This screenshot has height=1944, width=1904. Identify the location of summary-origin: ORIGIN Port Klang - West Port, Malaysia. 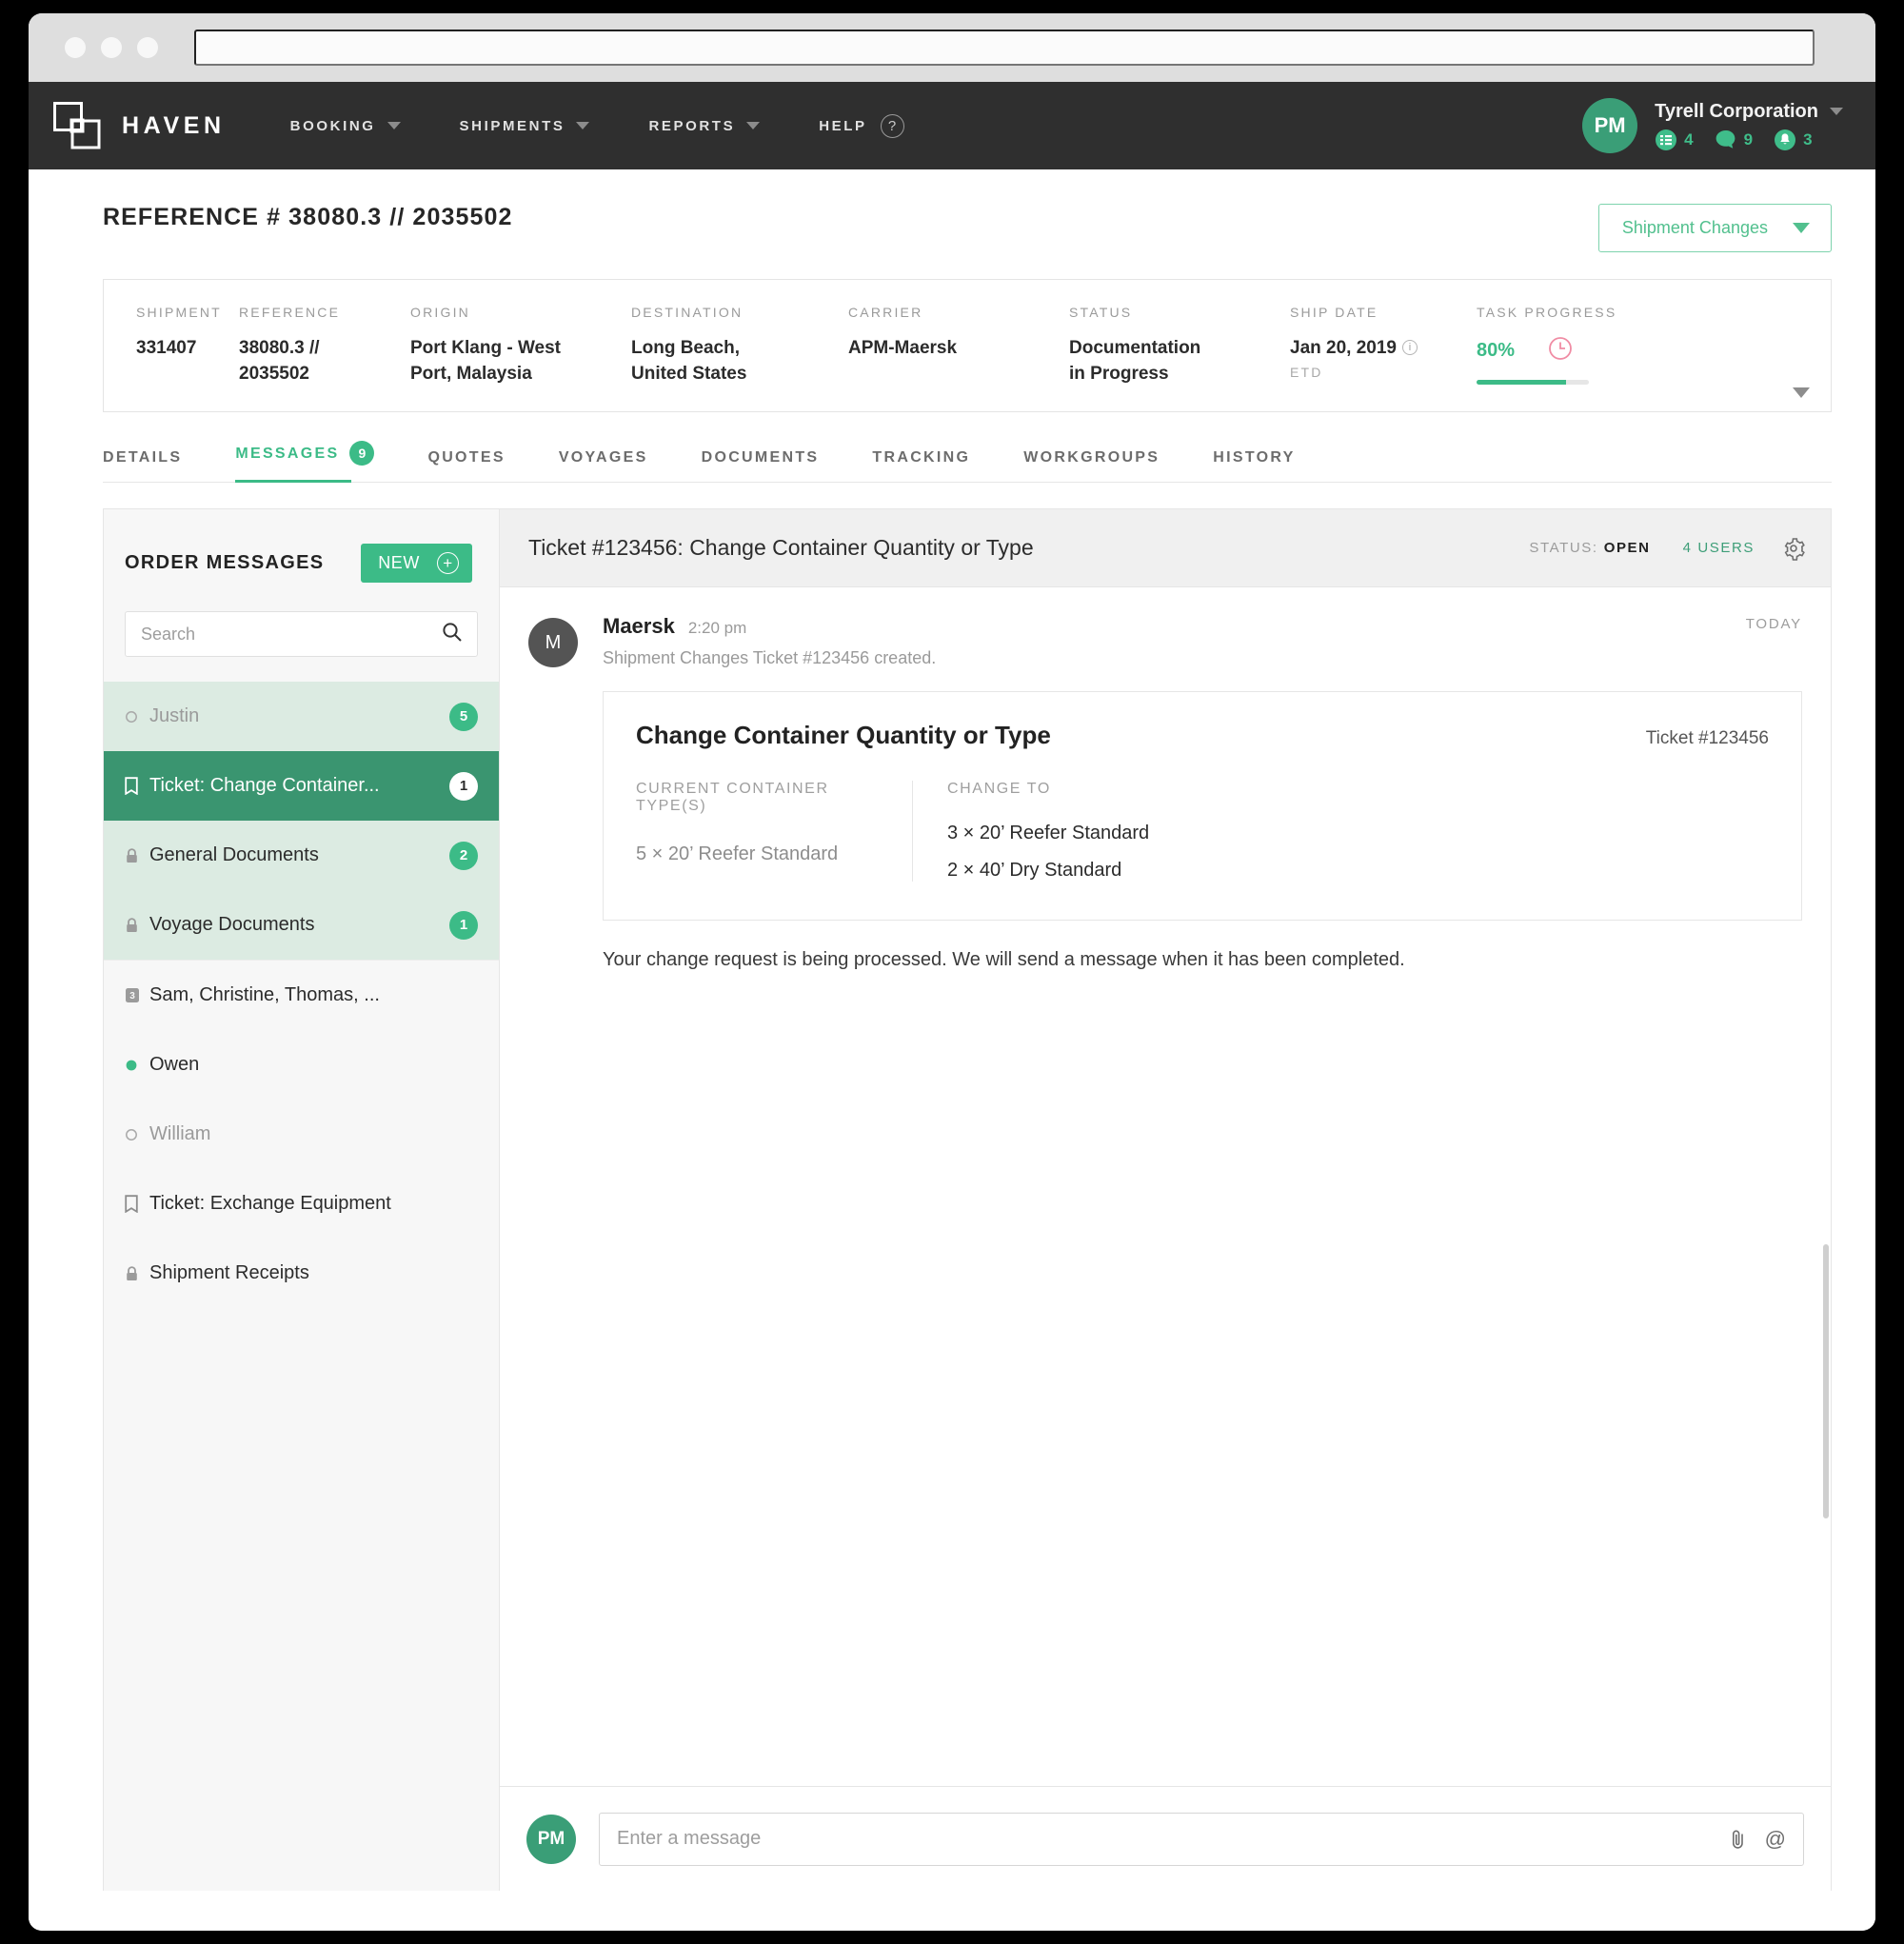
(520, 346).